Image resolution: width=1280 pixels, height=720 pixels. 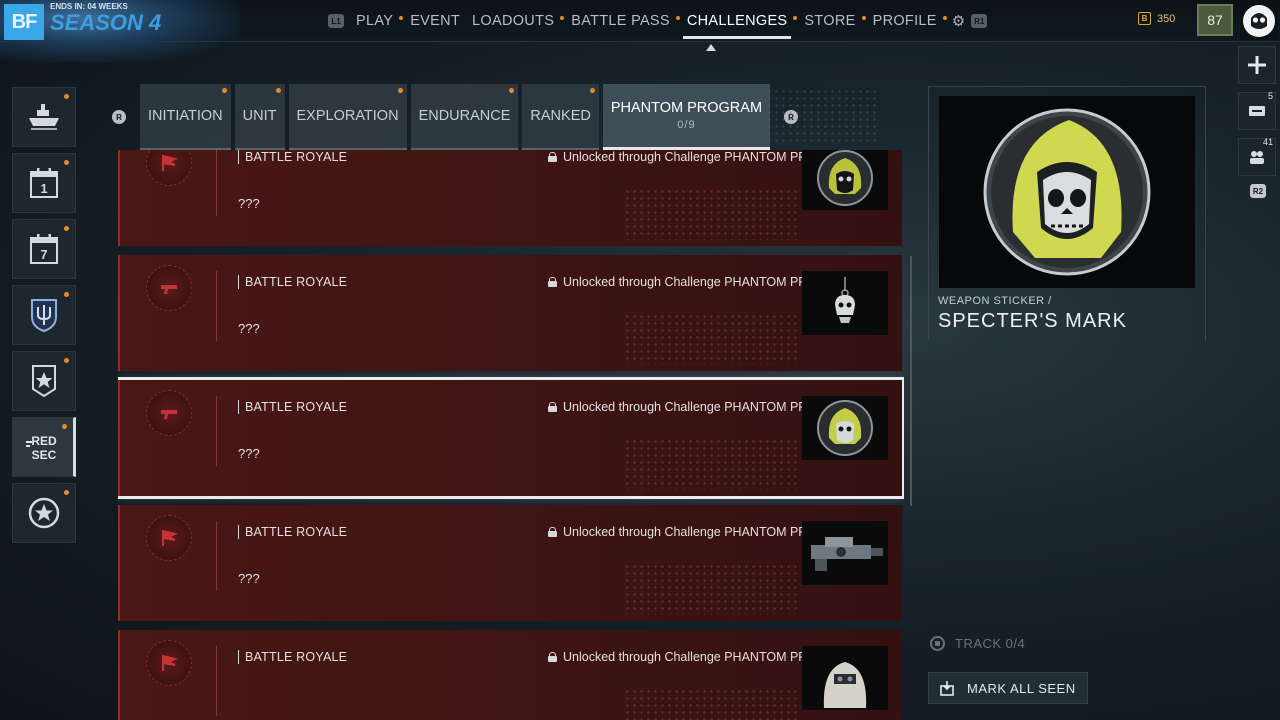 What do you see at coordinates (374, 21) in the screenshot?
I see `nav-play: PLAY` at bounding box center [374, 21].